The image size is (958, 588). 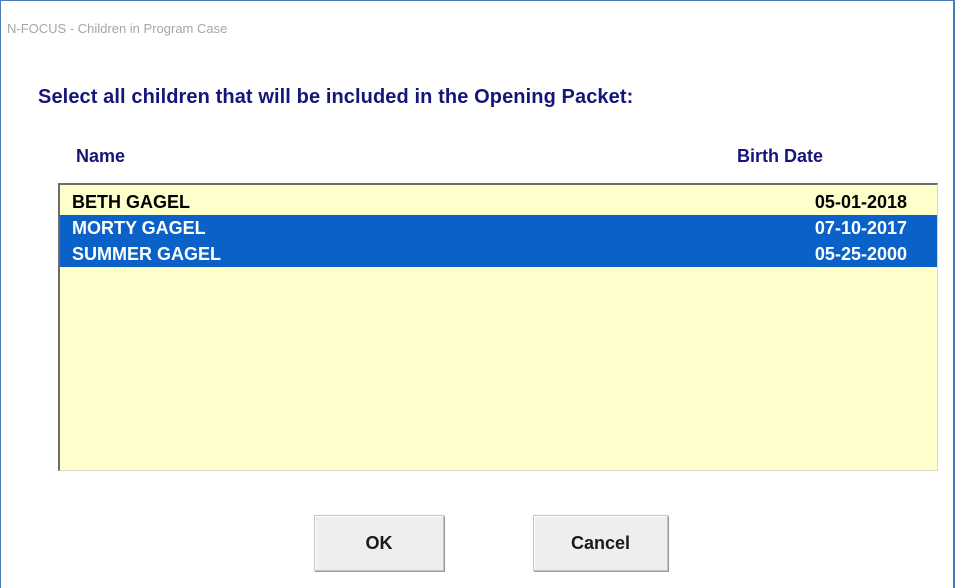 What do you see at coordinates (101, 156) in the screenshot?
I see `column-header-name: Name` at bounding box center [101, 156].